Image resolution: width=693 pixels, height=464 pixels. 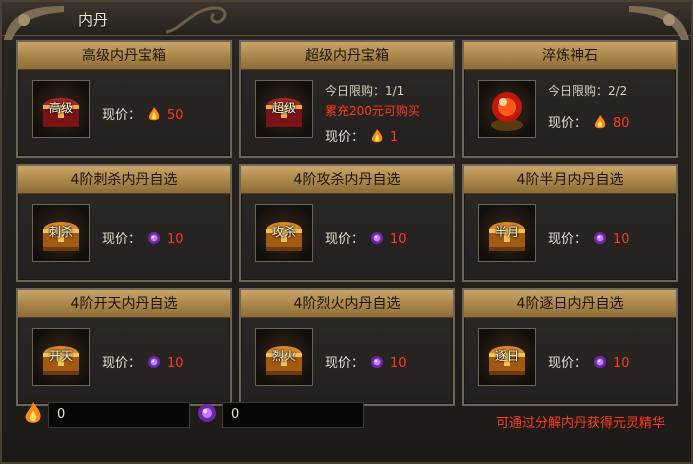 I want to click on item-title: 4阶半月内丹自选, so click(x=570, y=180).